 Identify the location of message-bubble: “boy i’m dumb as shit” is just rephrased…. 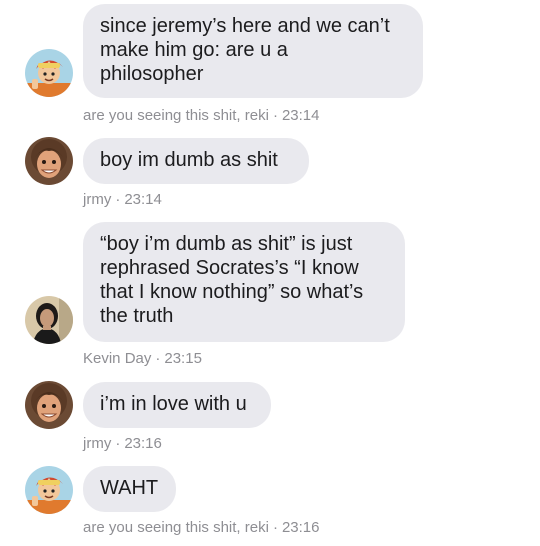
(244, 282).